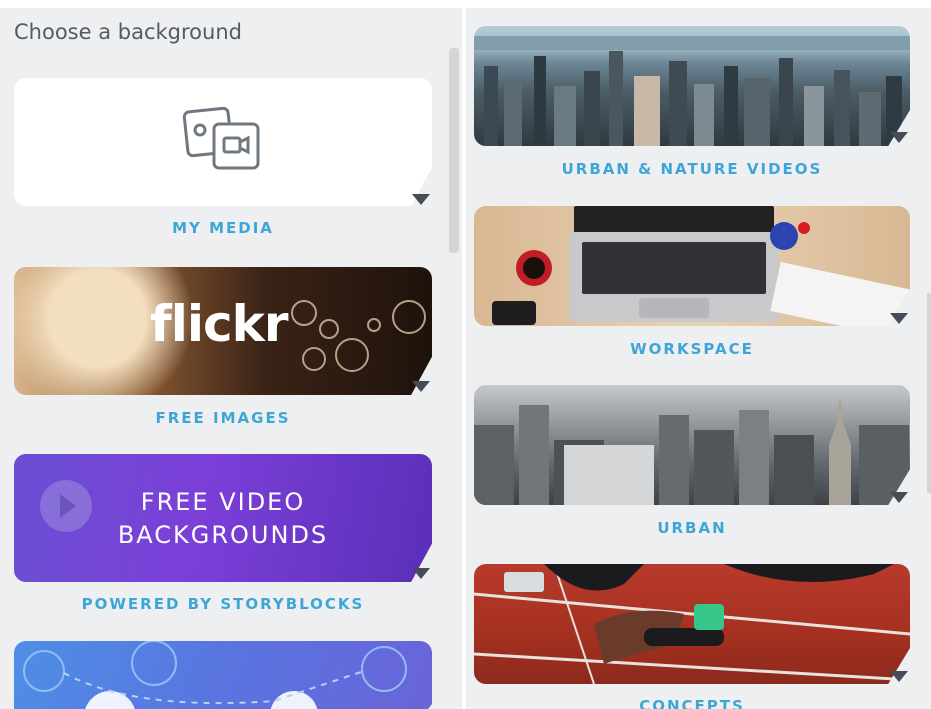  What do you see at coordinates (223, 604) in the screenshot?
I see `card-label-storyblocks: POWERED BY STORYBLOCKS` at bounding box center [223, 604].